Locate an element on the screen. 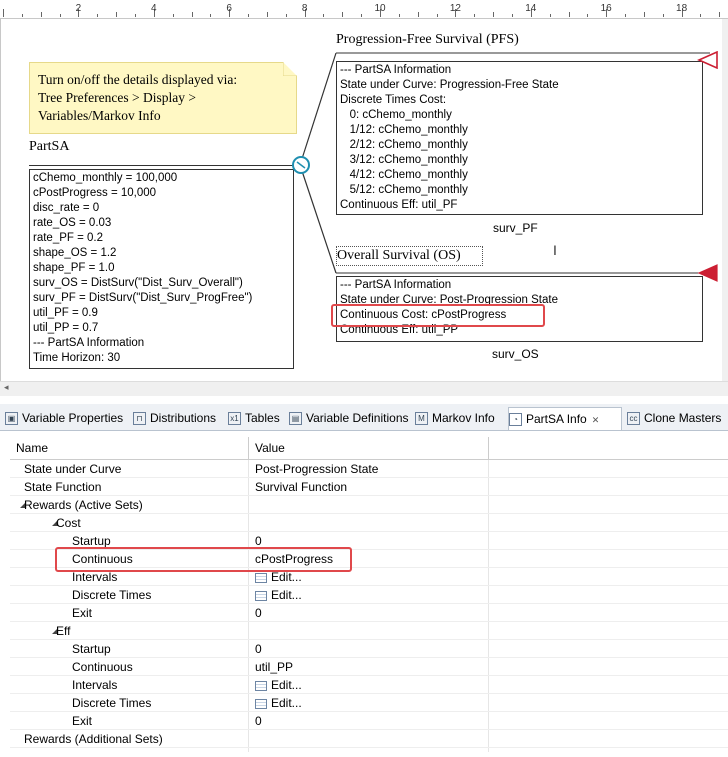  canvas-root_vars-line: Time Horizon: 30 is located at coordinates (77, 358).